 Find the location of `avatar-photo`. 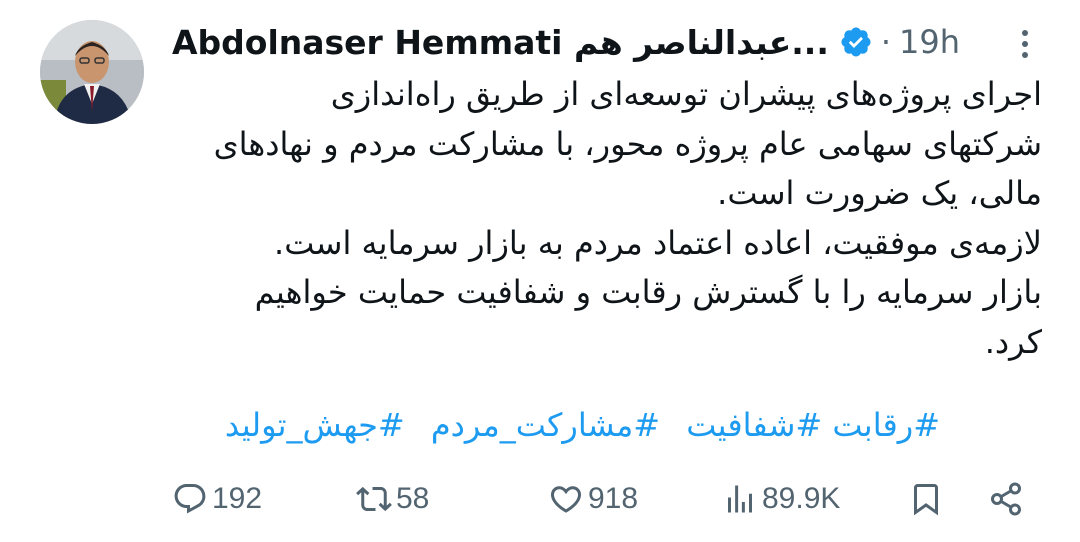

avatar-photo is located at coordinates (92, 72).